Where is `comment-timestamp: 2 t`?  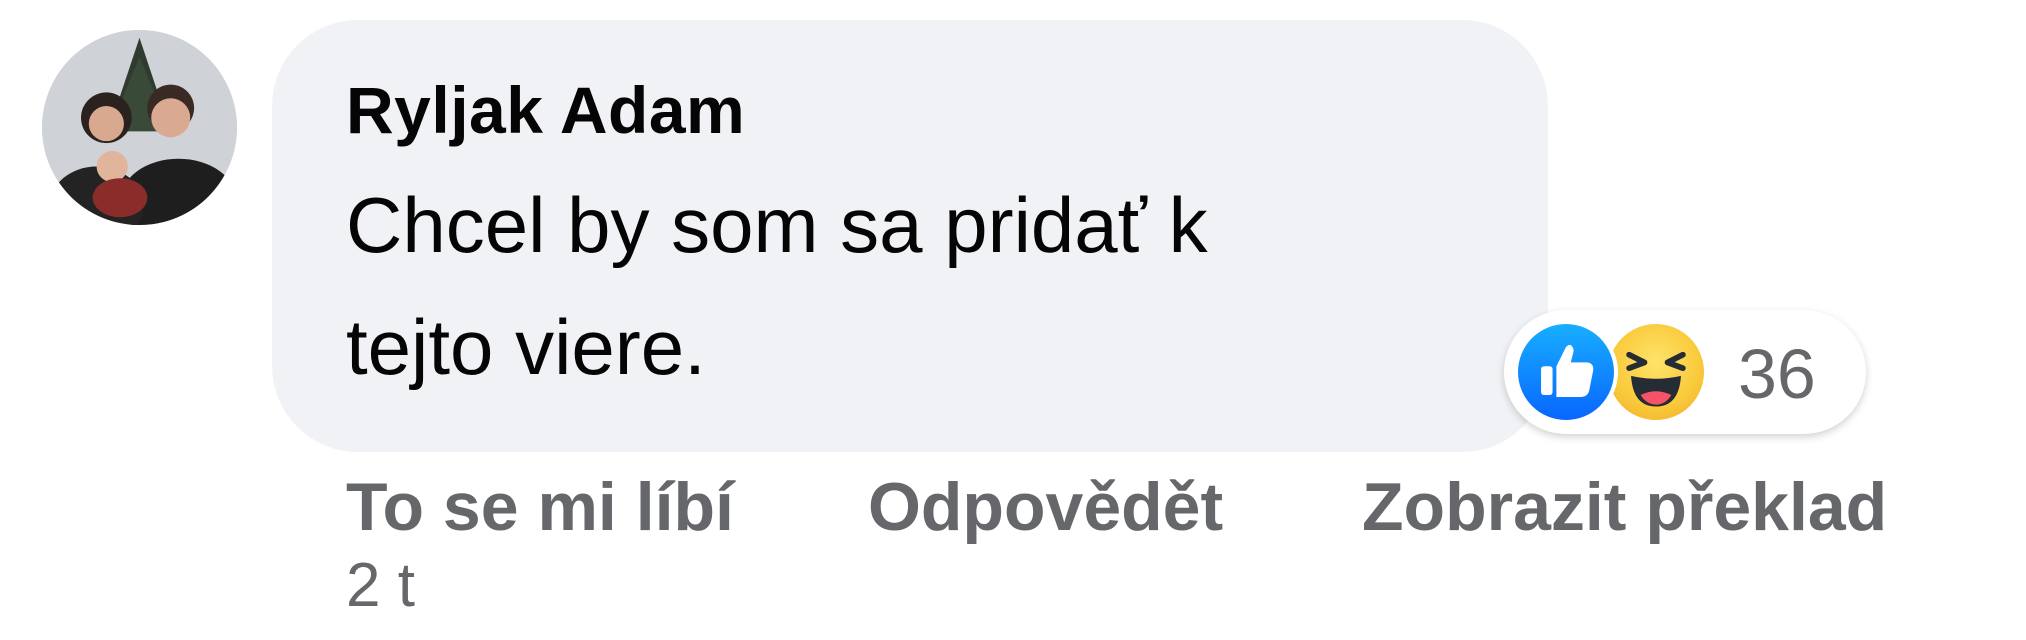
comment-timestamp: 2 t is located at coordinates (380, 585).